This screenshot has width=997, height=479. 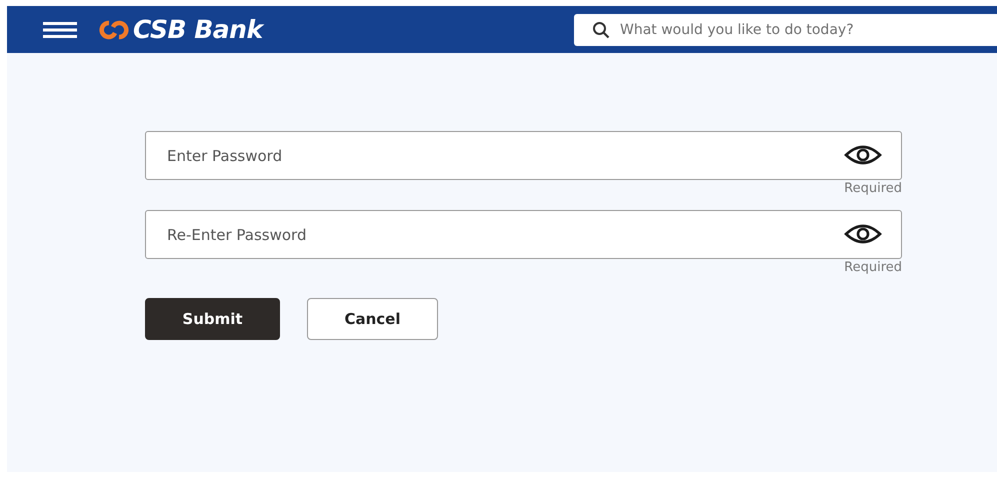 What do you see at coordinates (523, 234) in the screenshot?
I see `password-field: Re-Enter Password` at bounding box center [523, 234].